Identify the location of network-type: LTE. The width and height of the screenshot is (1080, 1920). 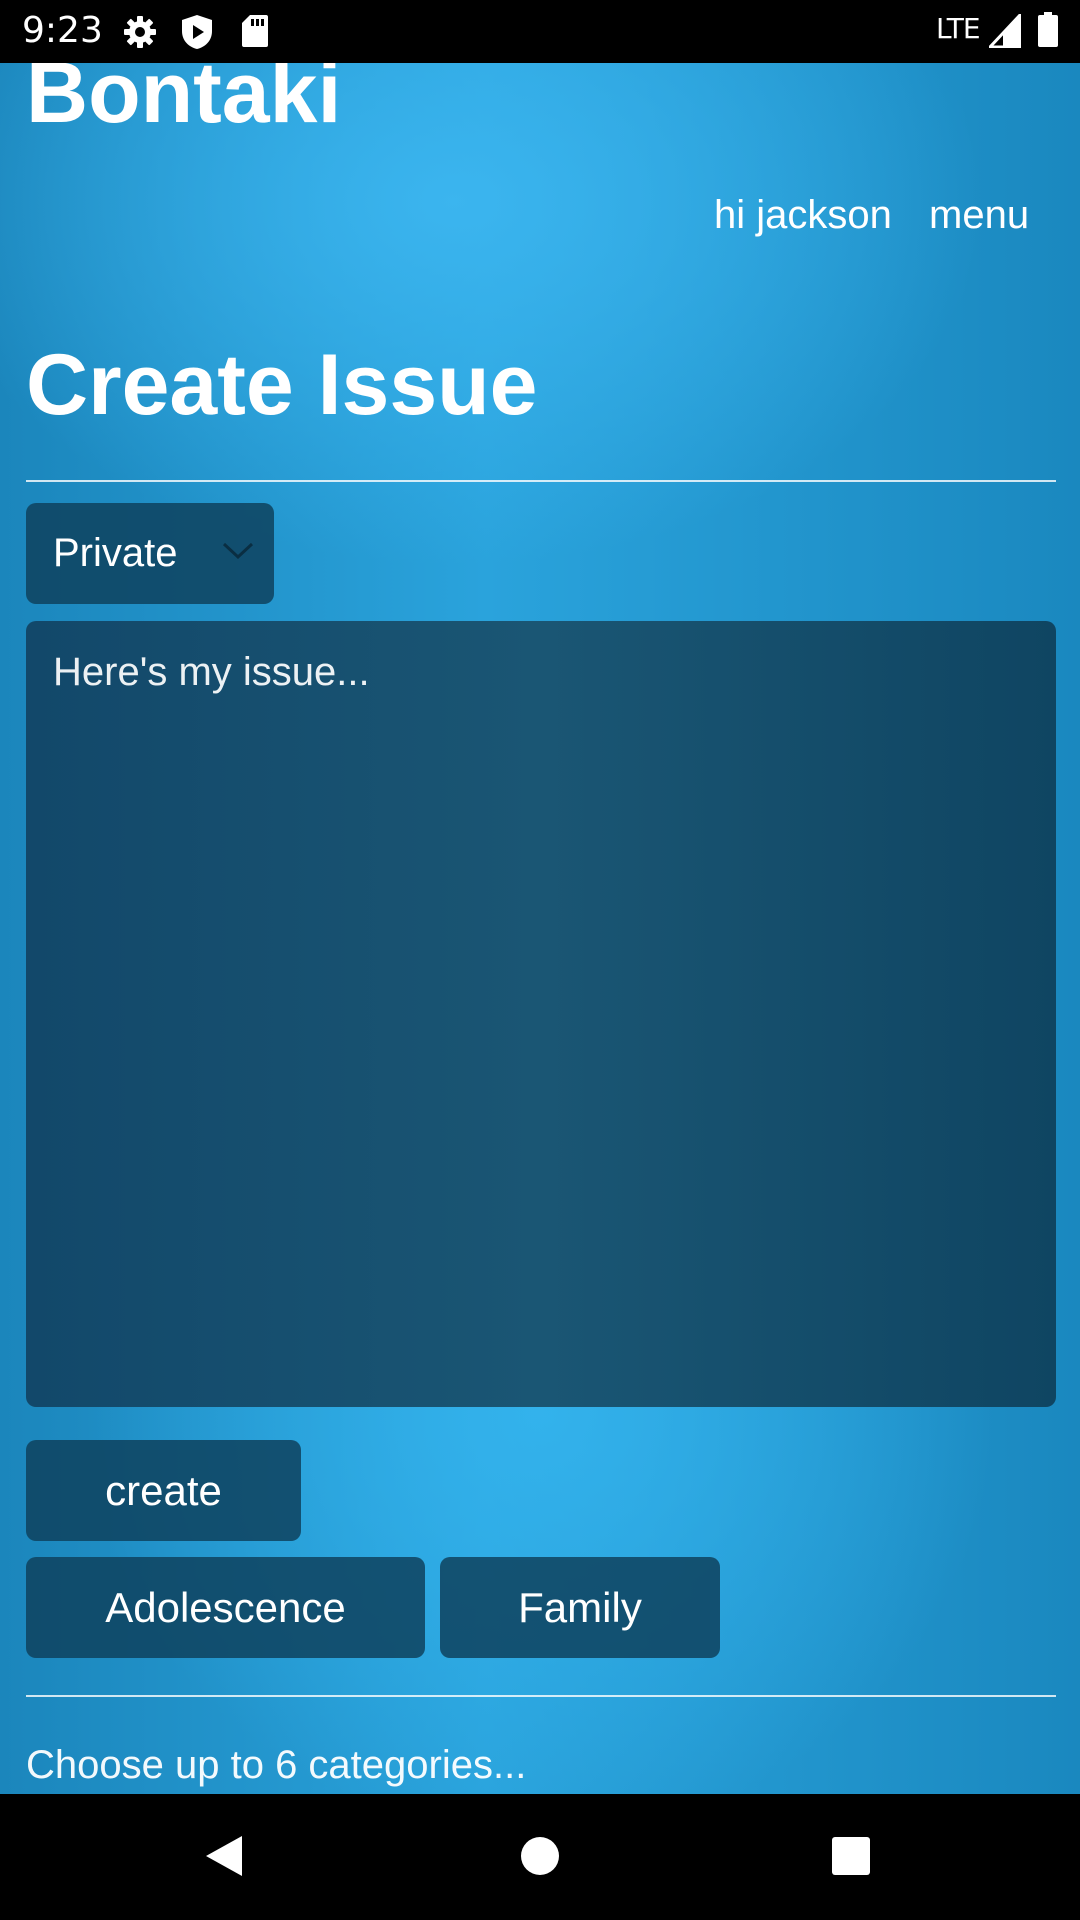
(958, 28).